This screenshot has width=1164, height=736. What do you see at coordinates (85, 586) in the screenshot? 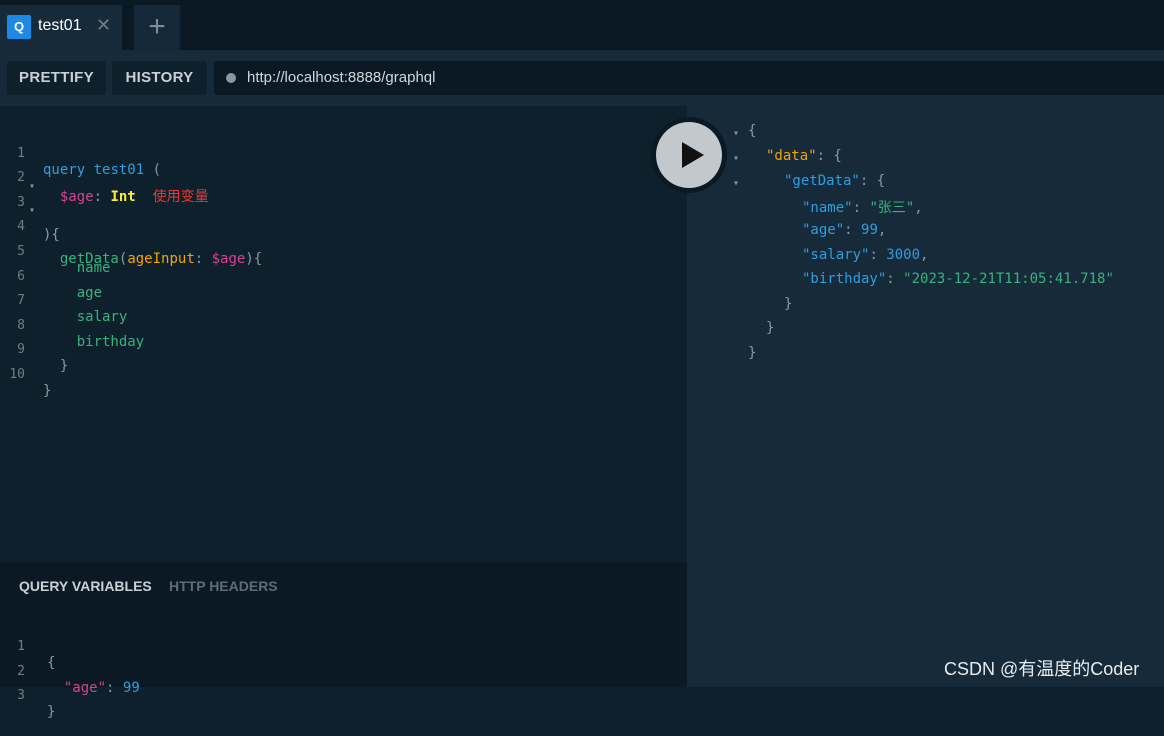
I see `tab-query-variables: QUERY VARIABLES` at bounding box center [85, 586].